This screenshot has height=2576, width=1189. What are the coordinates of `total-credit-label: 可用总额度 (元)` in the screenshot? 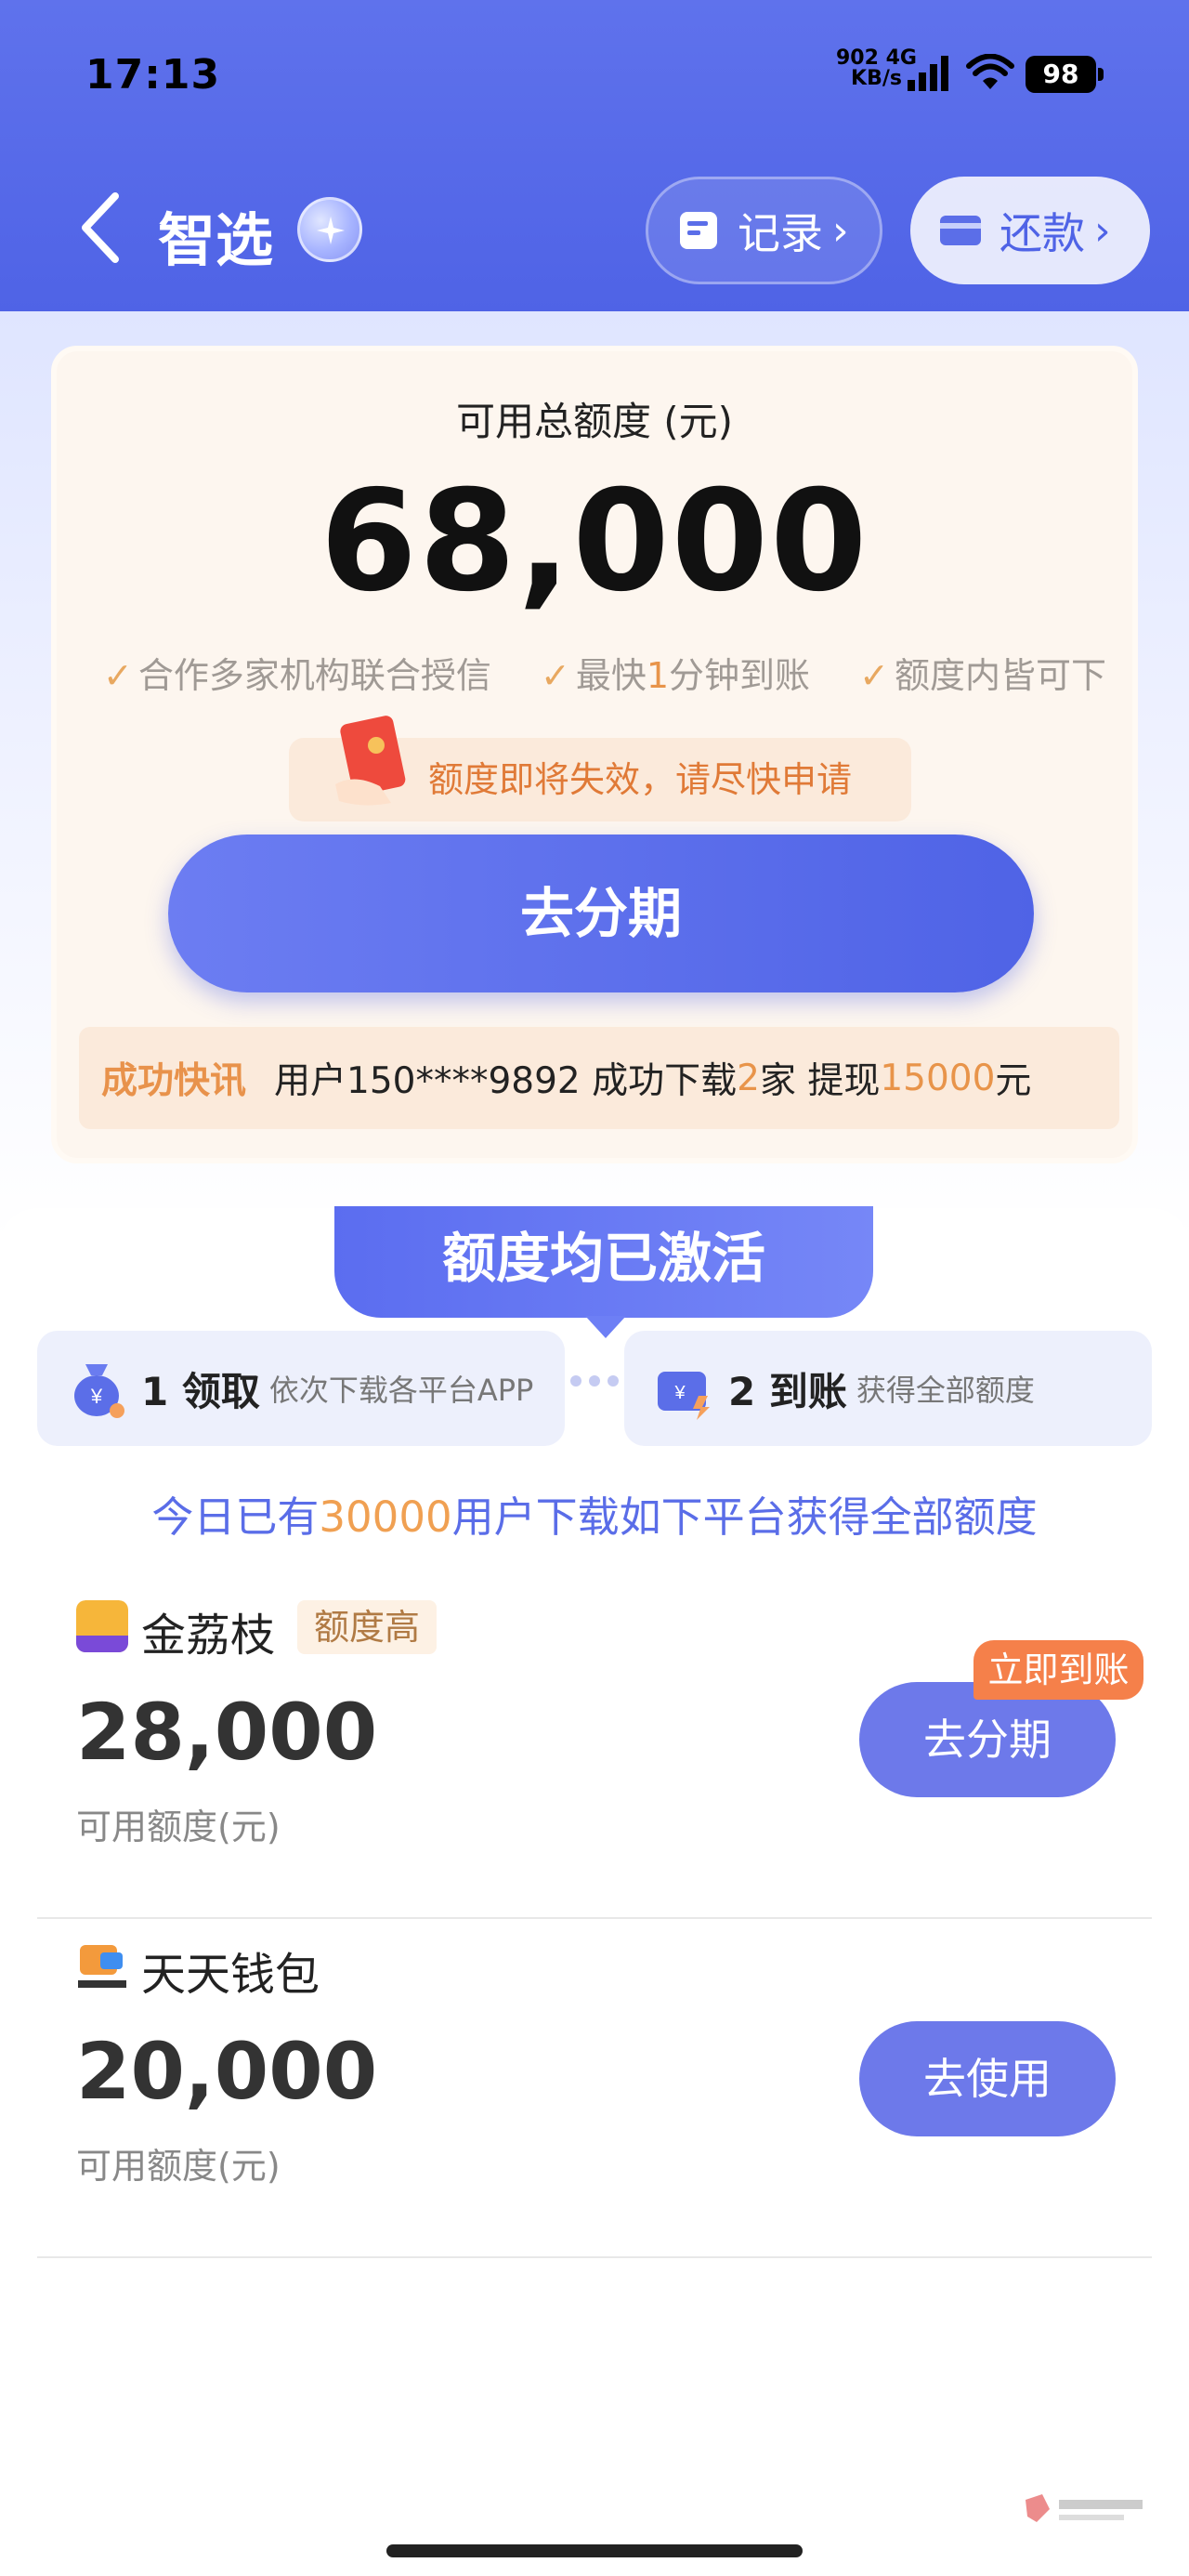 It's located at (594, 421).